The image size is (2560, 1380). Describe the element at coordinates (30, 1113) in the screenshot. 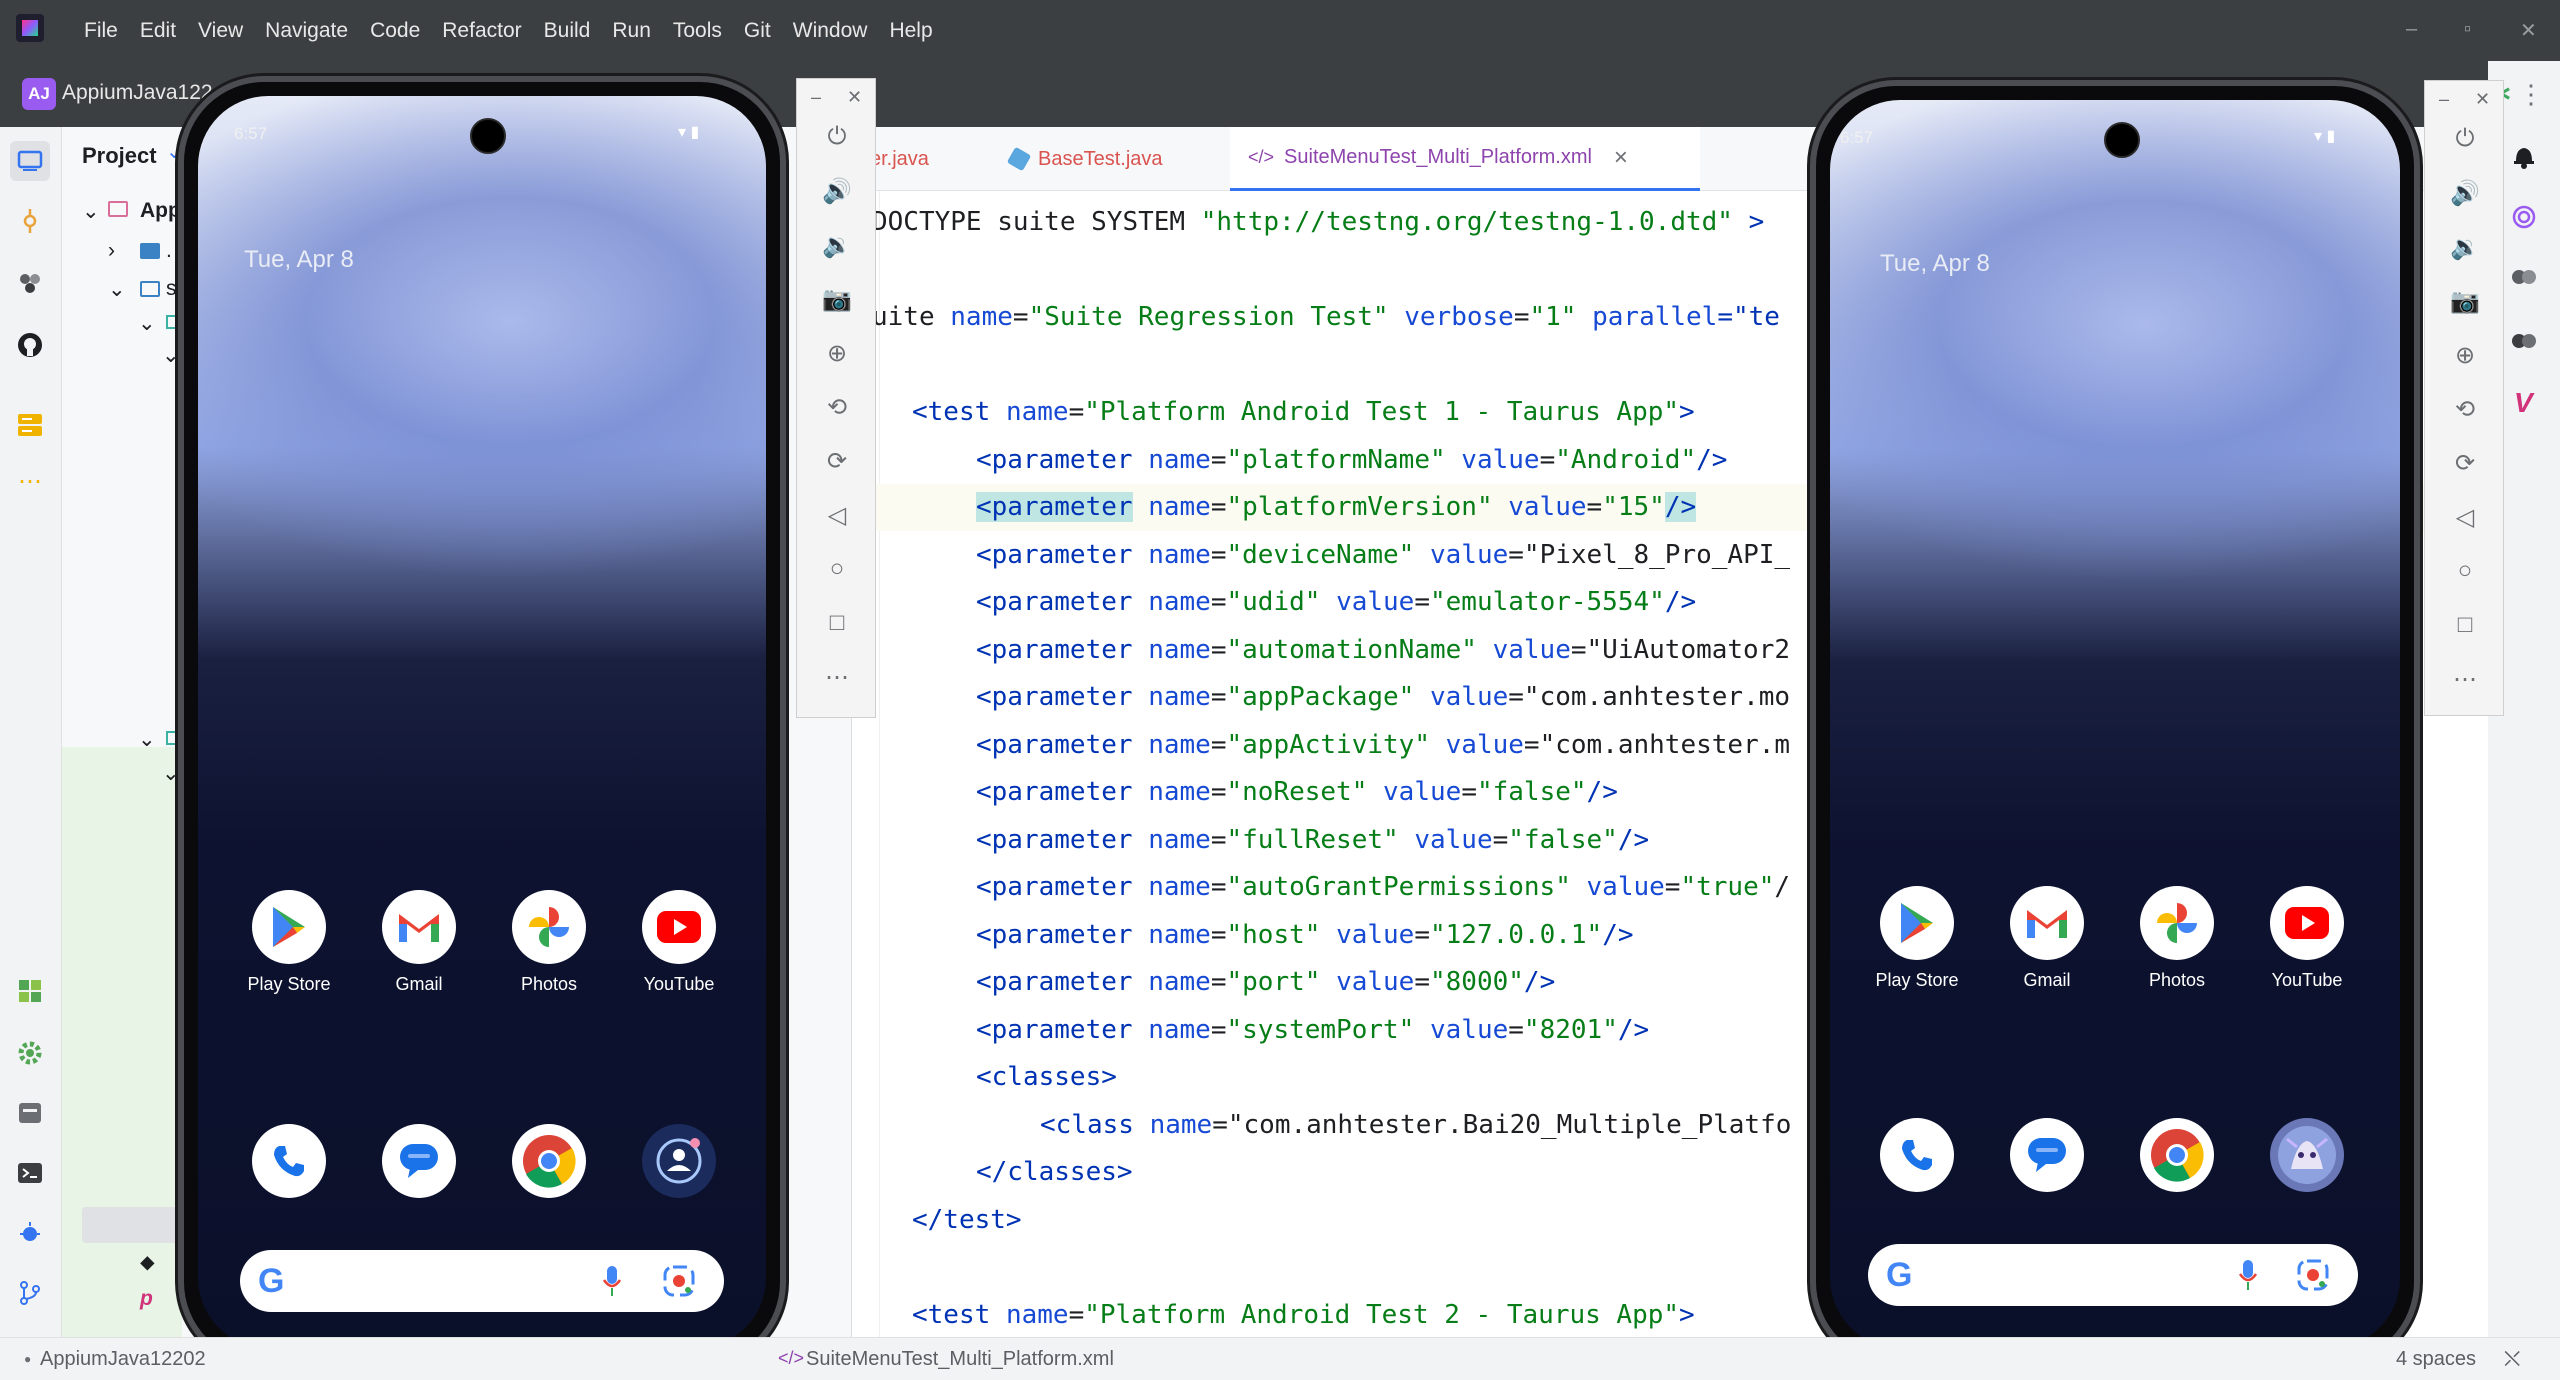

I see `services-tool-icon` at that location.